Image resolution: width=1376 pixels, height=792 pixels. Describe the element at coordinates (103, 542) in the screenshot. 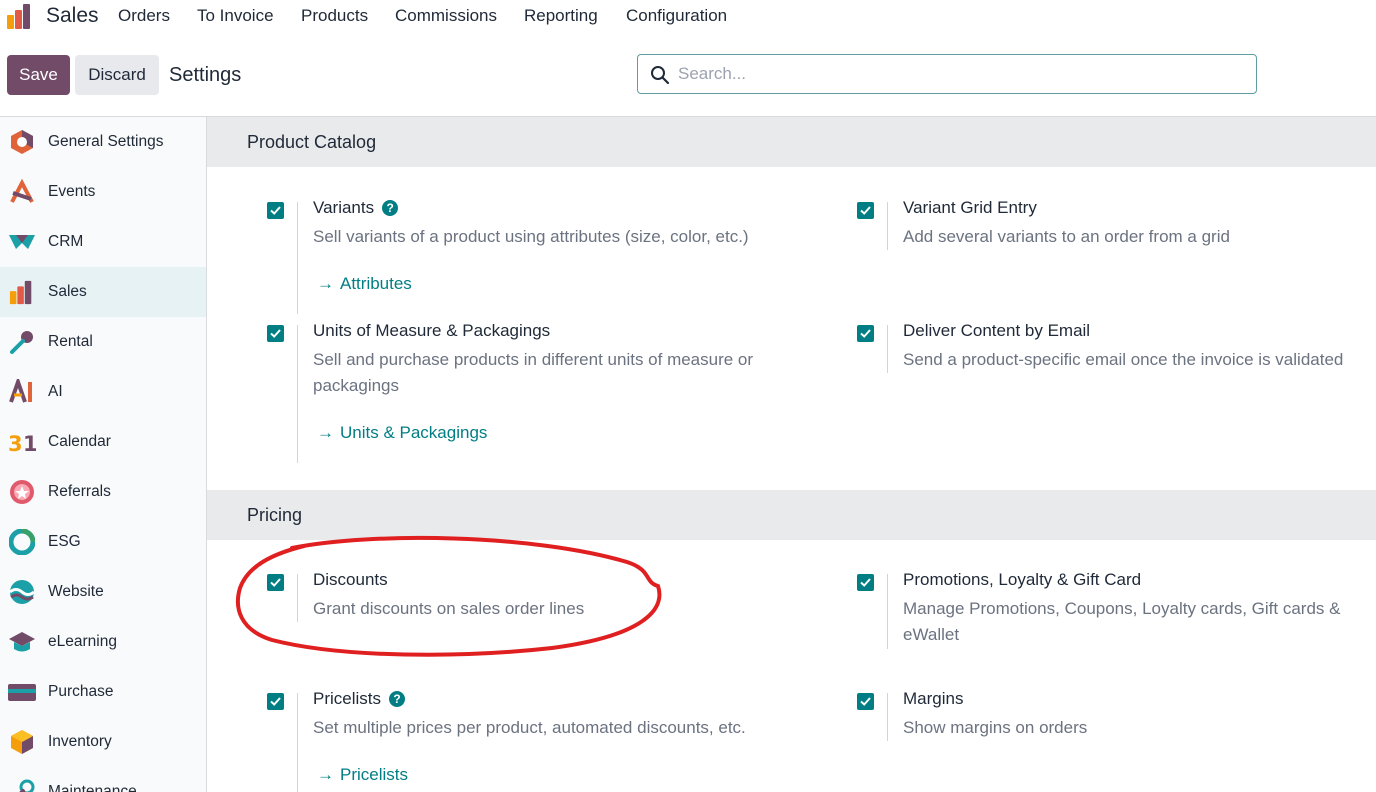

I see `sidebar-item-esg: ESG` at that location.